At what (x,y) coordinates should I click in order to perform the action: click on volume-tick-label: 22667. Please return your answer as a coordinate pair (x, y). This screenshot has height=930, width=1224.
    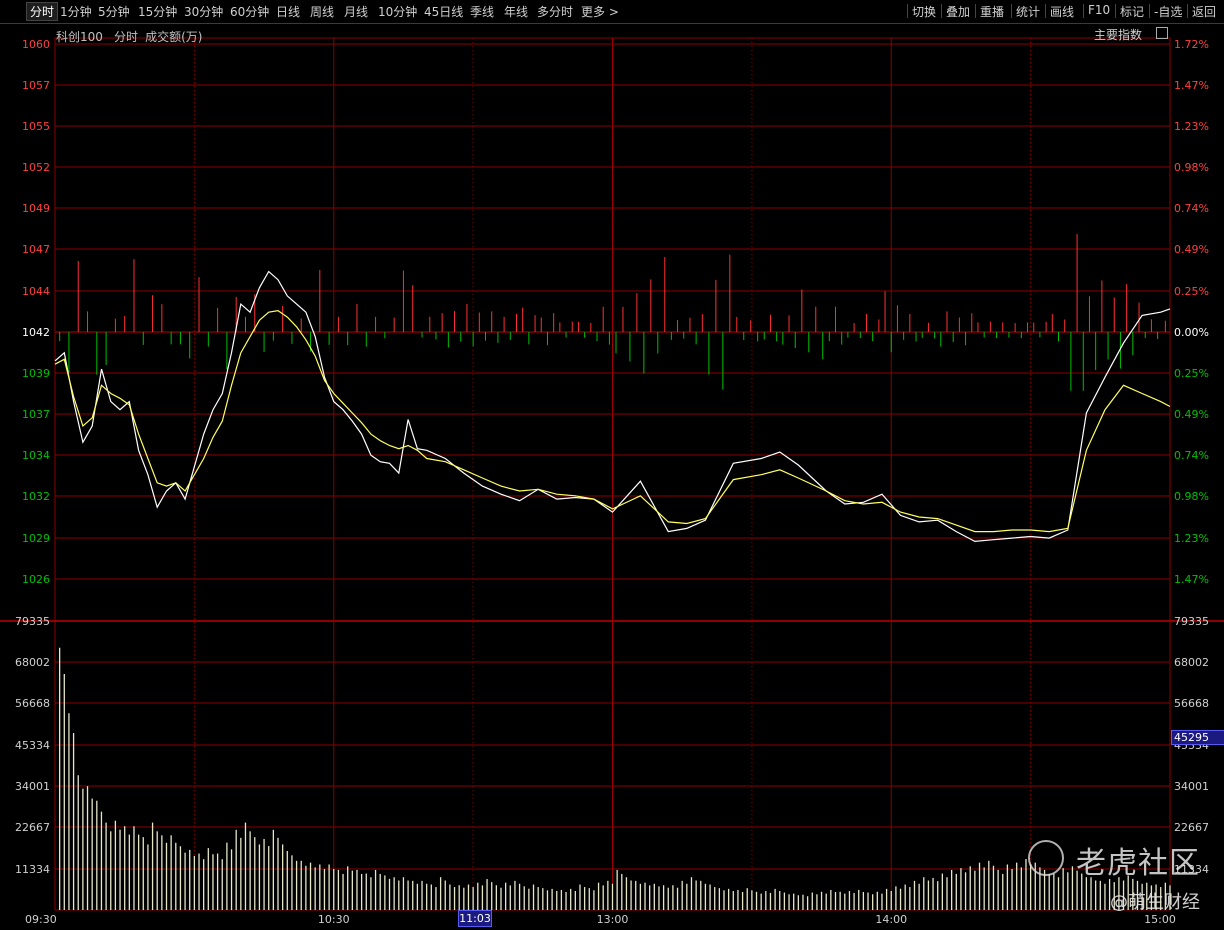
    Looking at the image, I should click on (32, 827).